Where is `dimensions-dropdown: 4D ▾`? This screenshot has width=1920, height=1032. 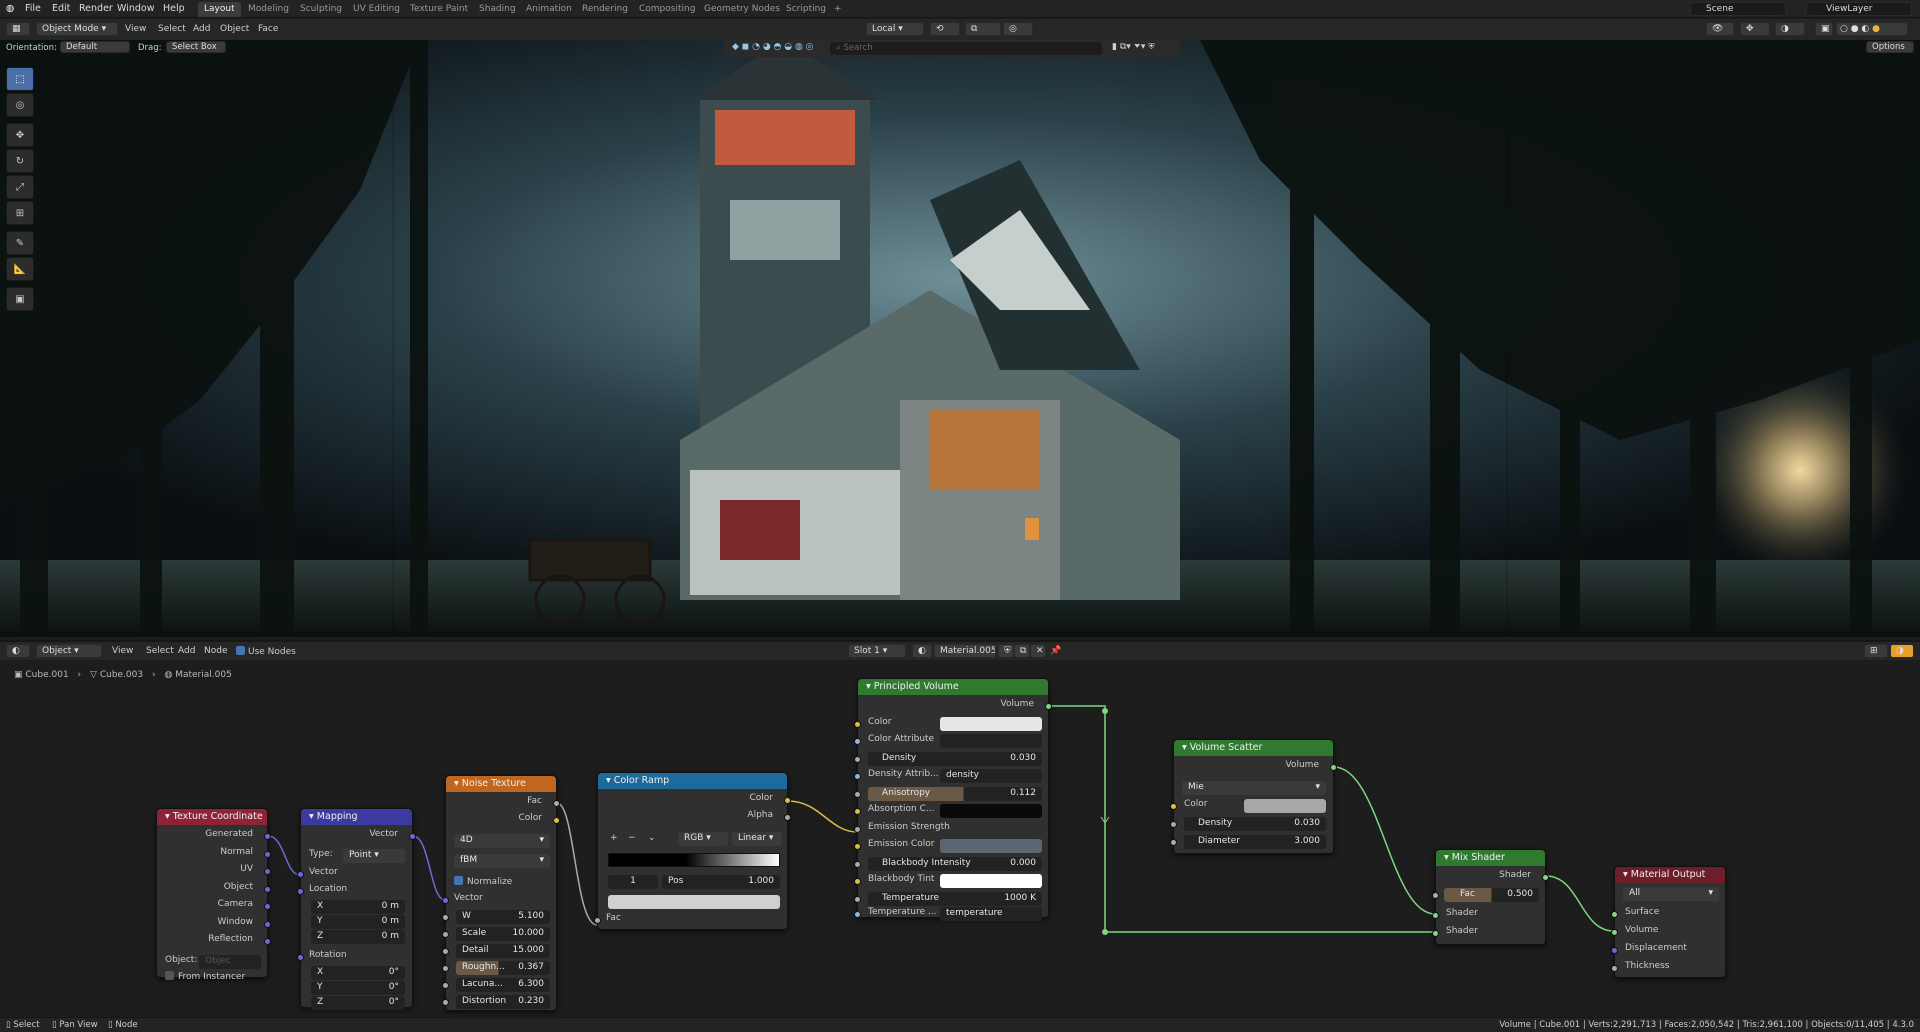 dimensions-dropdown: 4D ▾ is located at coordinates (502, 841).